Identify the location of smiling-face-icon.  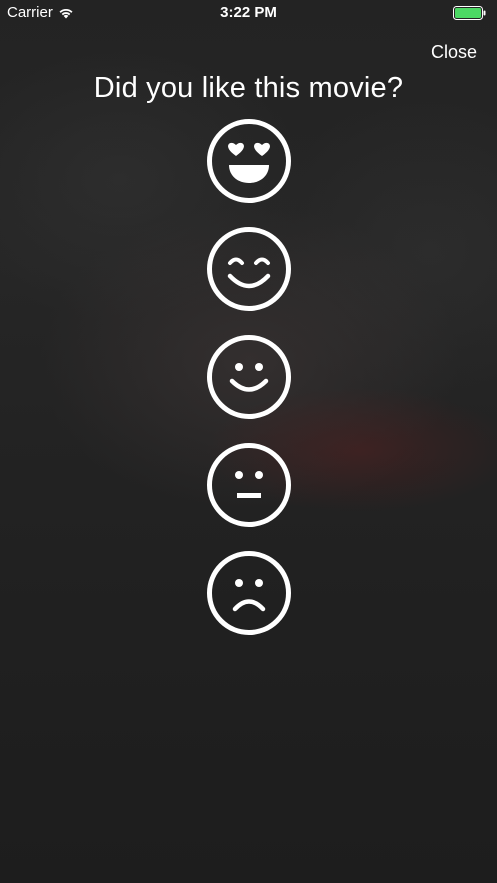
(249, 377).